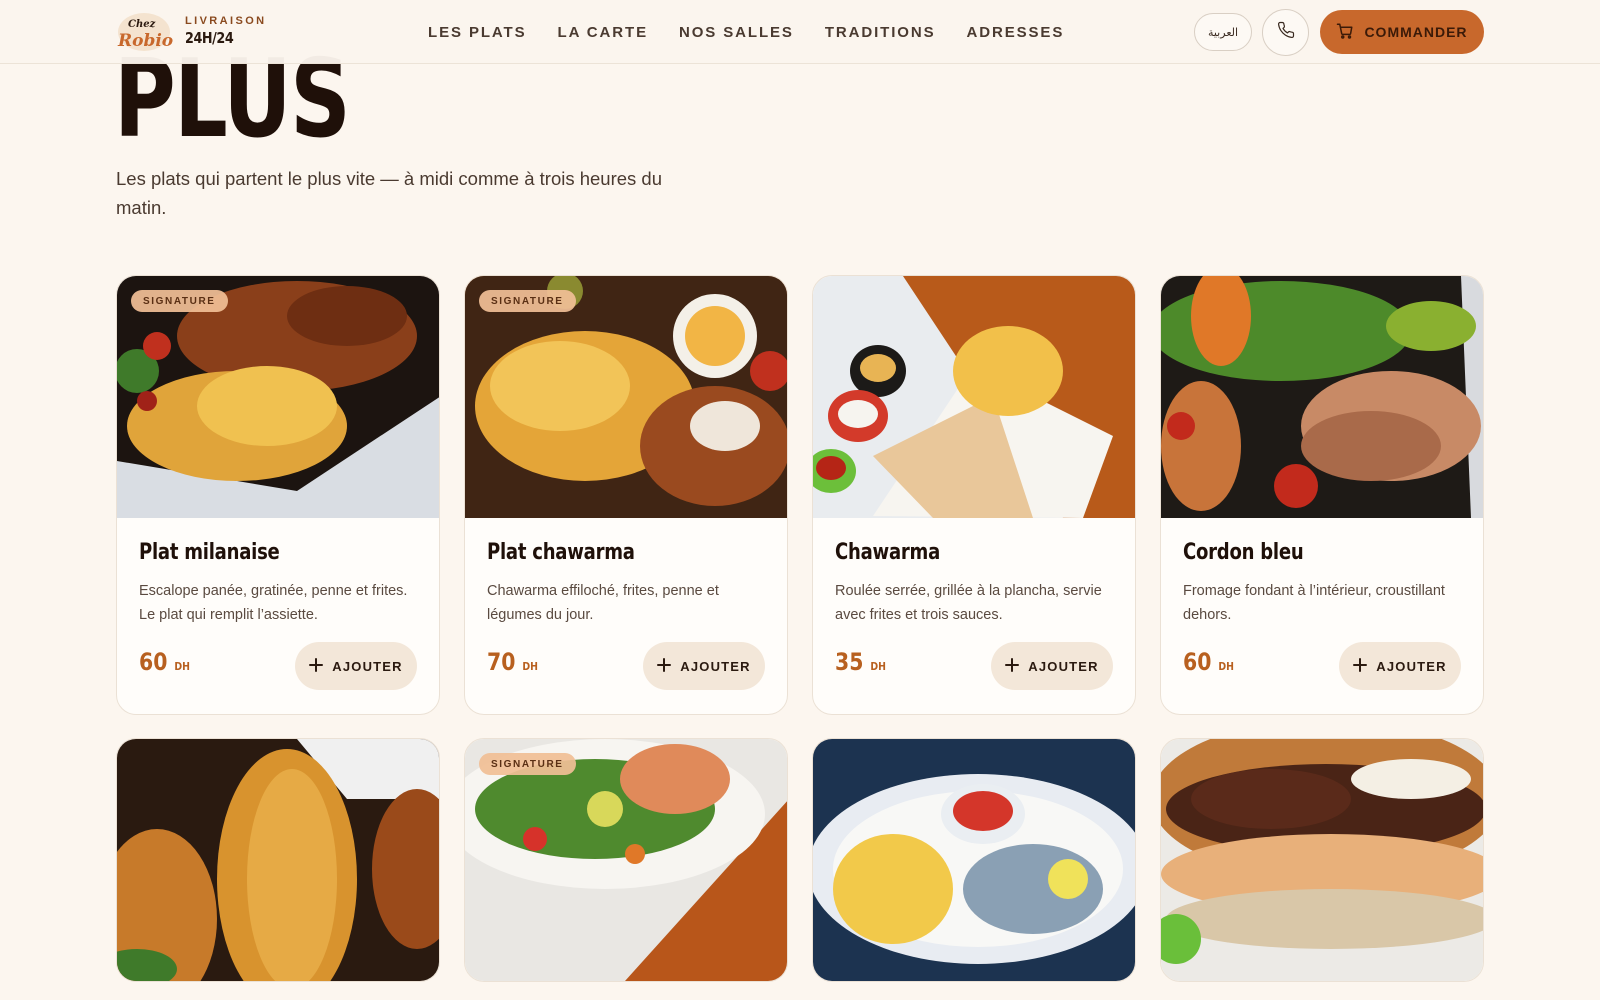  What do you see at coordinates (145, 41) in the screenshot?
I see `svg-text: Robio` at bounding box center [145, 41].